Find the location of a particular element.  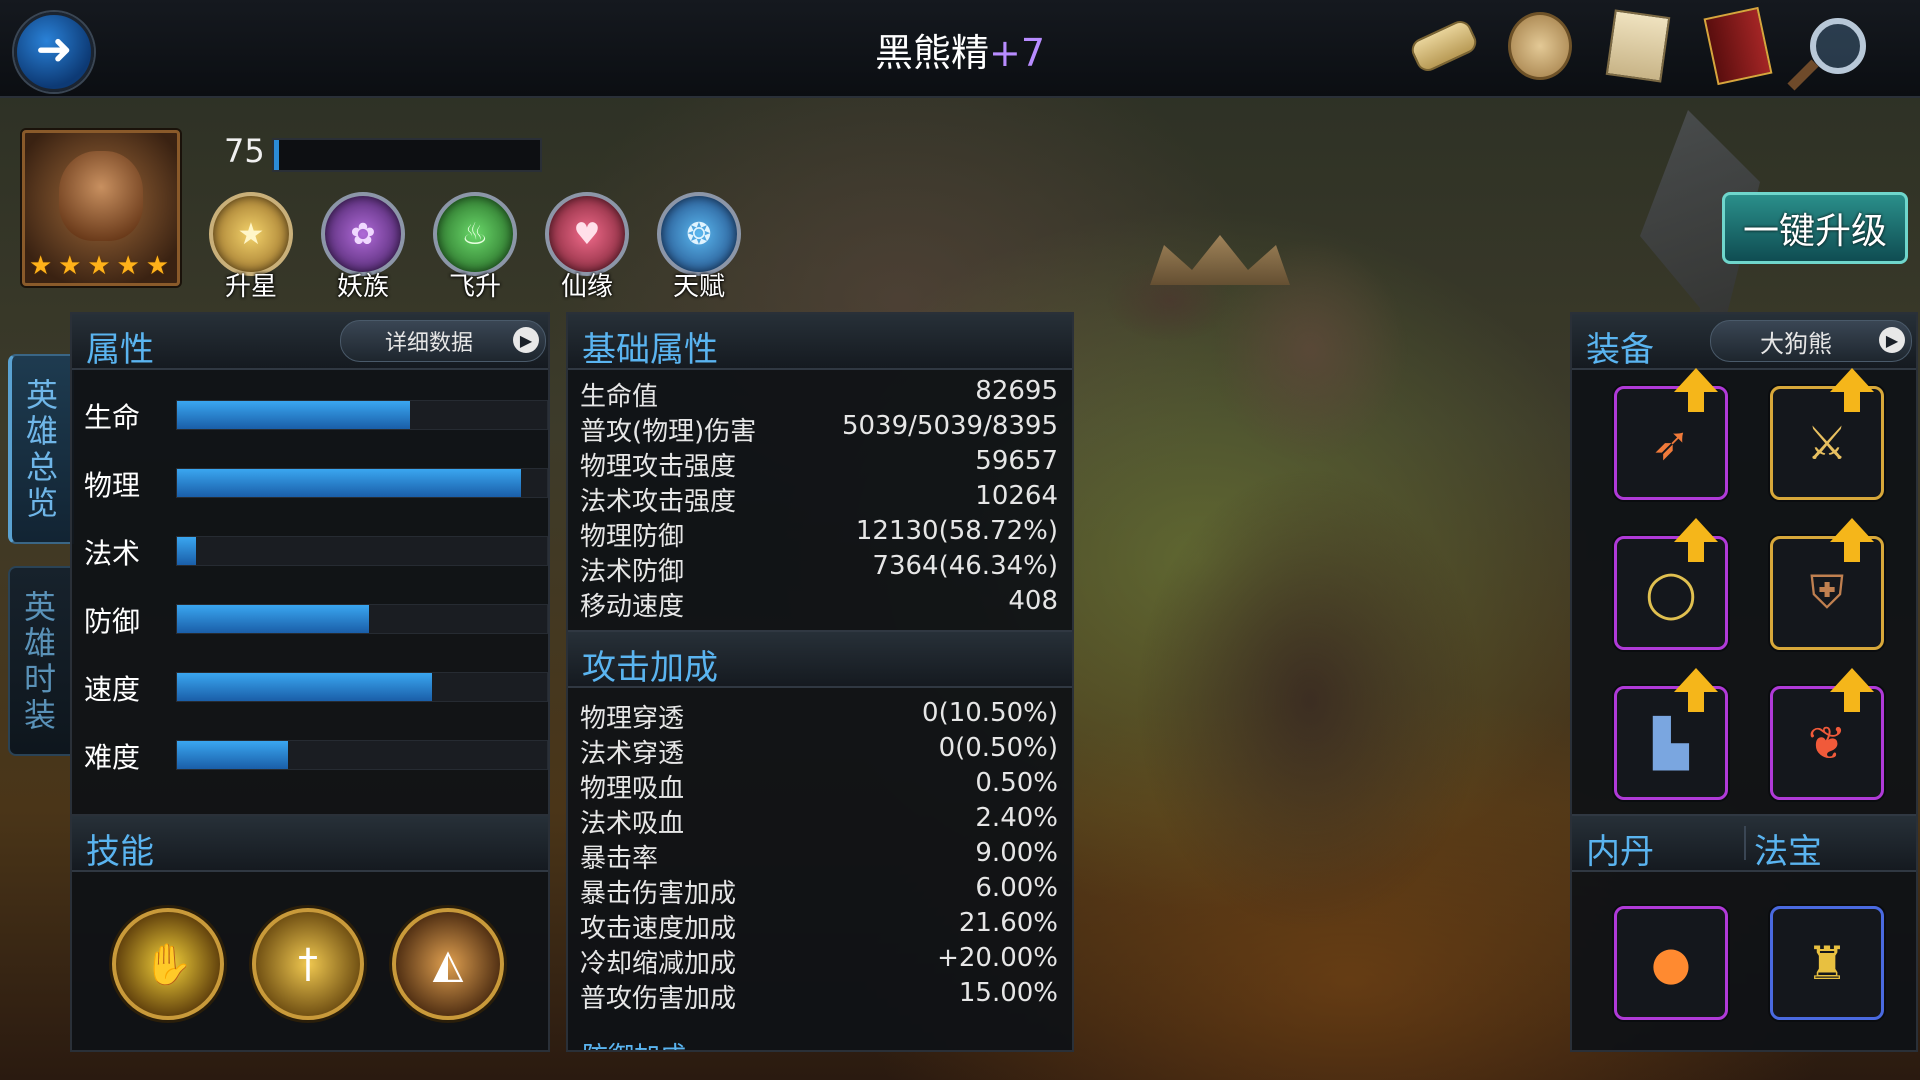

stat-label: 物理穿透 is located at coordinates (632, 719).